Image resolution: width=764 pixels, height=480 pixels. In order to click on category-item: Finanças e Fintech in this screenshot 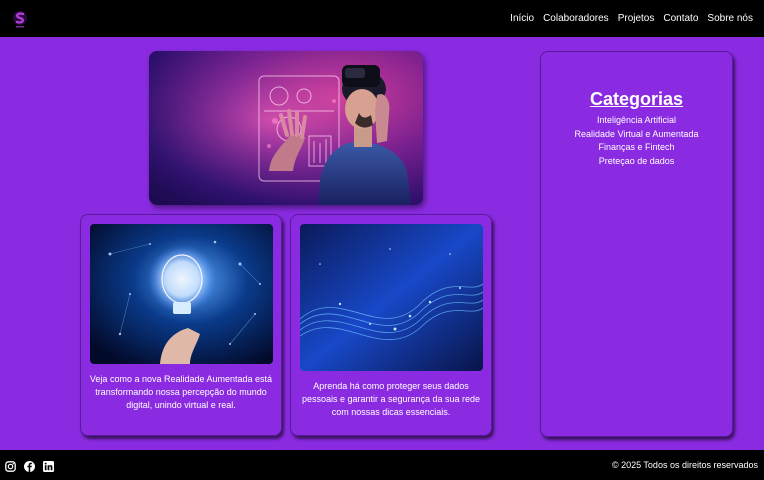, I will do `click(636, 148)`.